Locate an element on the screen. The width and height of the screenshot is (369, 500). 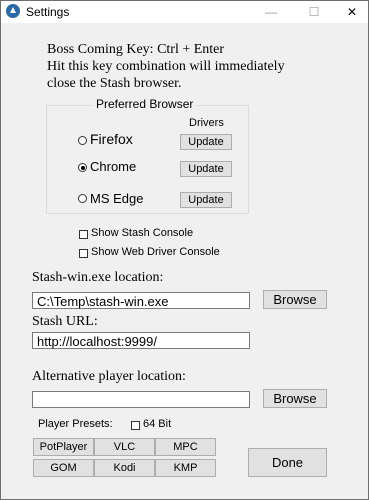
preset-mpc-button: MPC is located at coordinates (185, 447).